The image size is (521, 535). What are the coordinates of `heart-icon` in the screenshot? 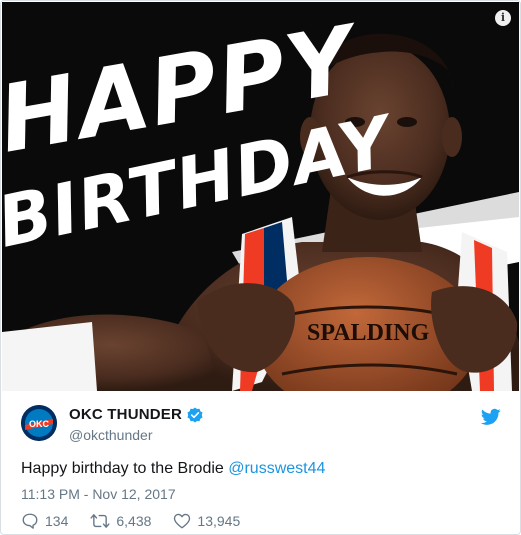 It's located at (182, 521).